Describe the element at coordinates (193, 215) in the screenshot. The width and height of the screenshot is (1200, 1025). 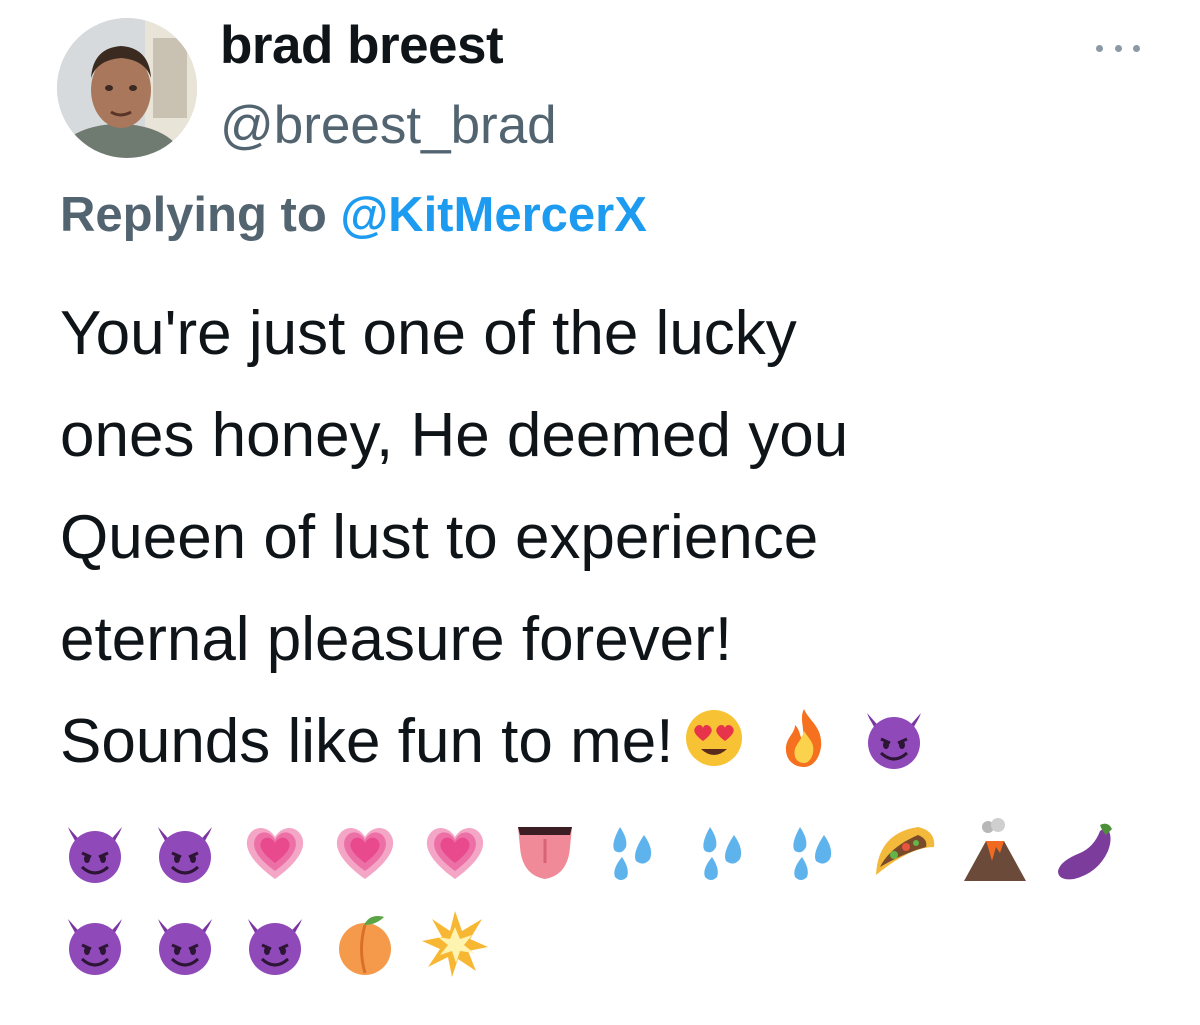
I see `replying-to-label: Replying to` at that location.